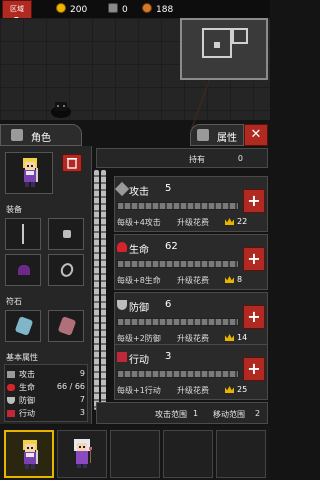  What do you see at coordinates (27, 387) in the screenshot?
I see `stat-hp-label: 生命` at bounding box center [27, 387].